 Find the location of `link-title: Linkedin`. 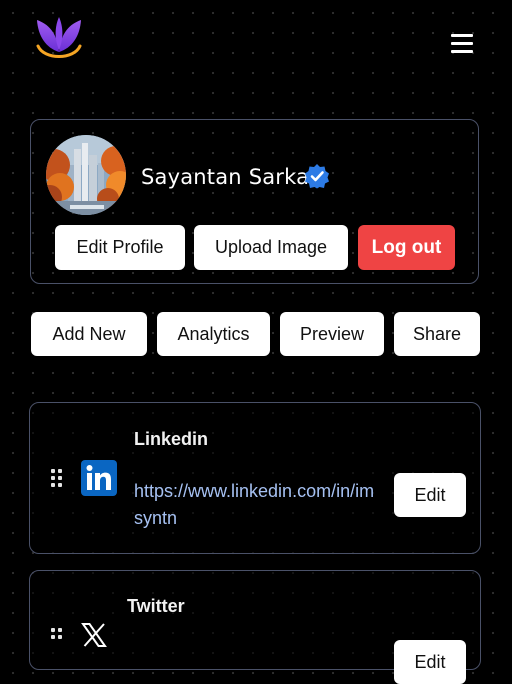

link-title: Linkedin is located at coordinates (171, 439).